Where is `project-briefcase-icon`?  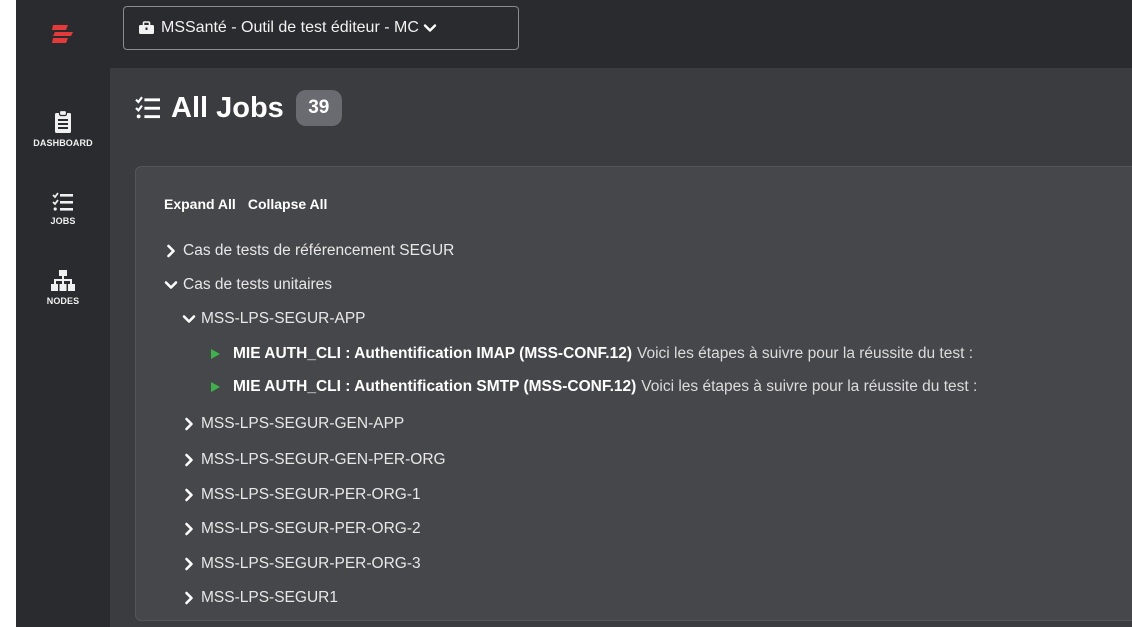
project-briefcase-icon is located at coordinates (146, 27).